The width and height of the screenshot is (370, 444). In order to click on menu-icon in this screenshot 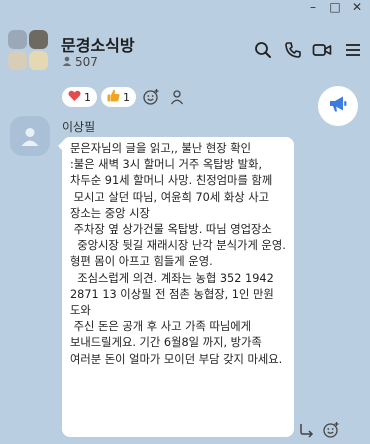, I will do `click(353, 50)`.